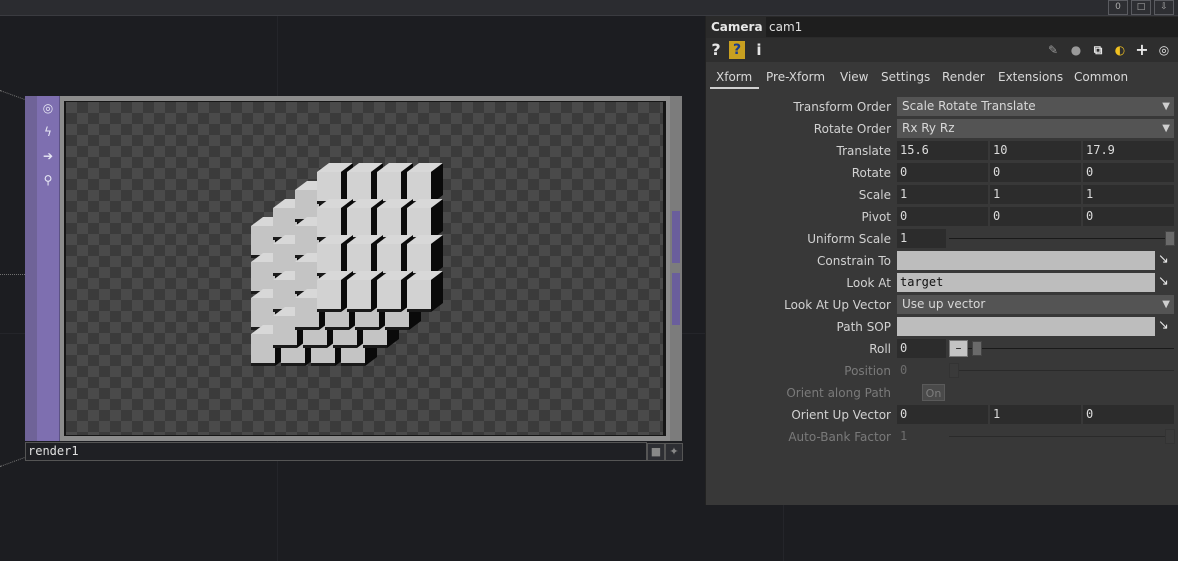 The height and width of the screenshot is (561, 1178). What do you see at coordinates (1170, 238) in the screenshot?
I see `uniform-scale-slider-handle` at bounding box center [1170, 238].